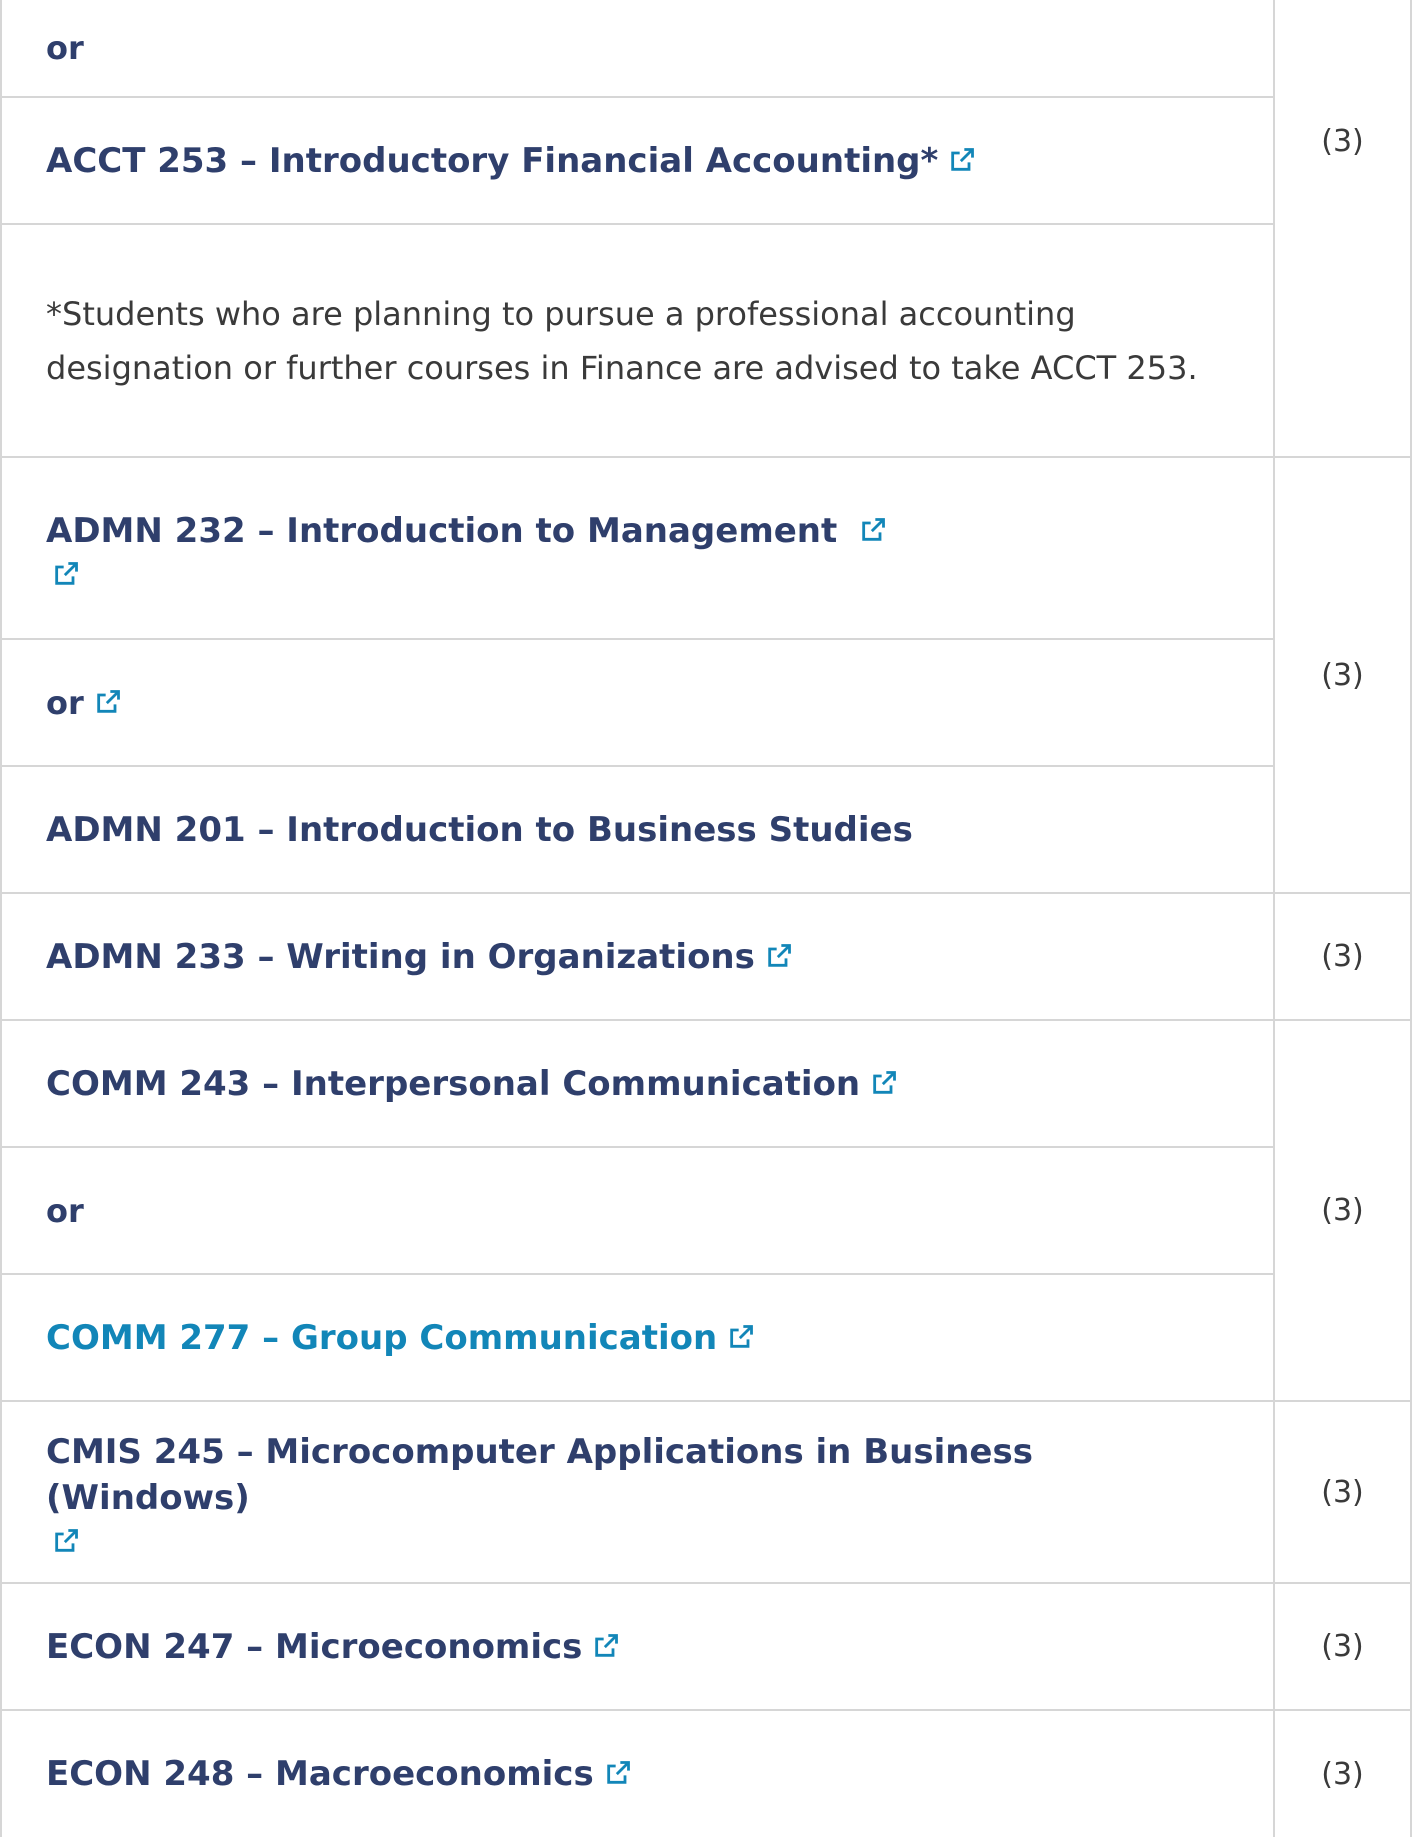 The image size is (1420, 1837). I want to click on course-link-label: ECON 247 – Microeconomics, so click(314, 1646).